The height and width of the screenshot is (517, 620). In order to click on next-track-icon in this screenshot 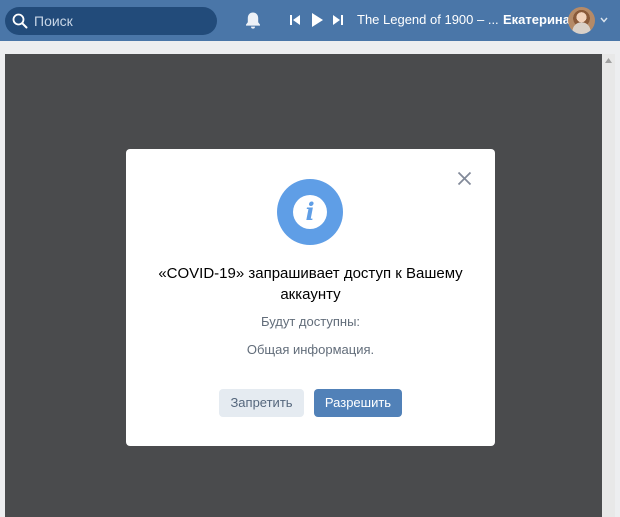, I will do `click(338, 20)`.